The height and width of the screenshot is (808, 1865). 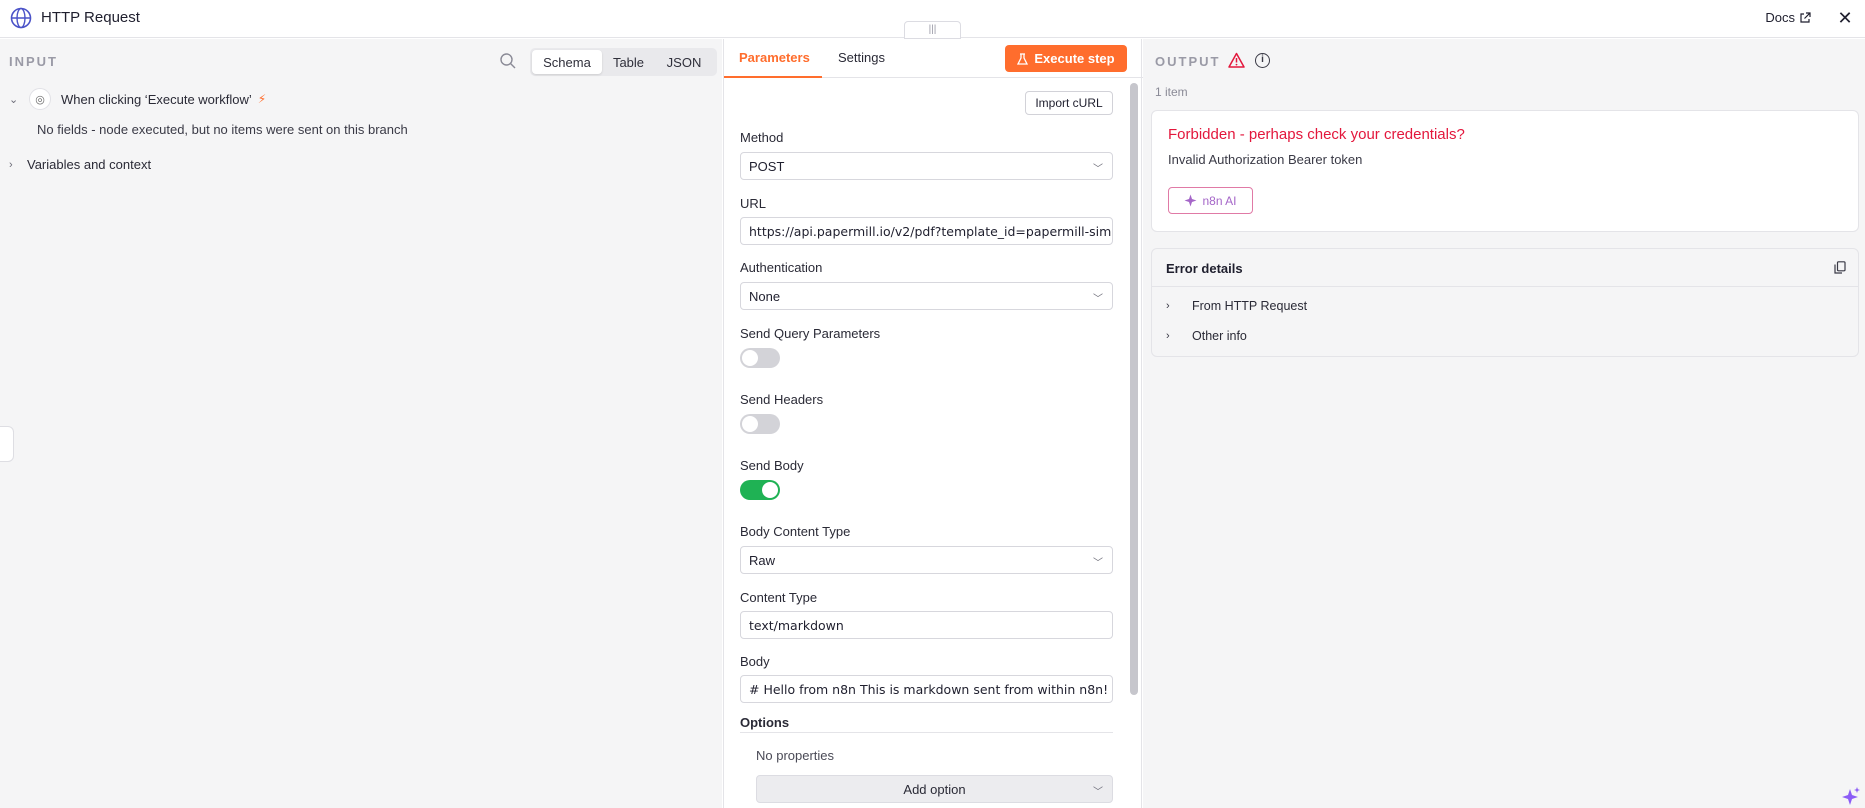 I want to click on method-value: POST, so click(x=767, y=166).